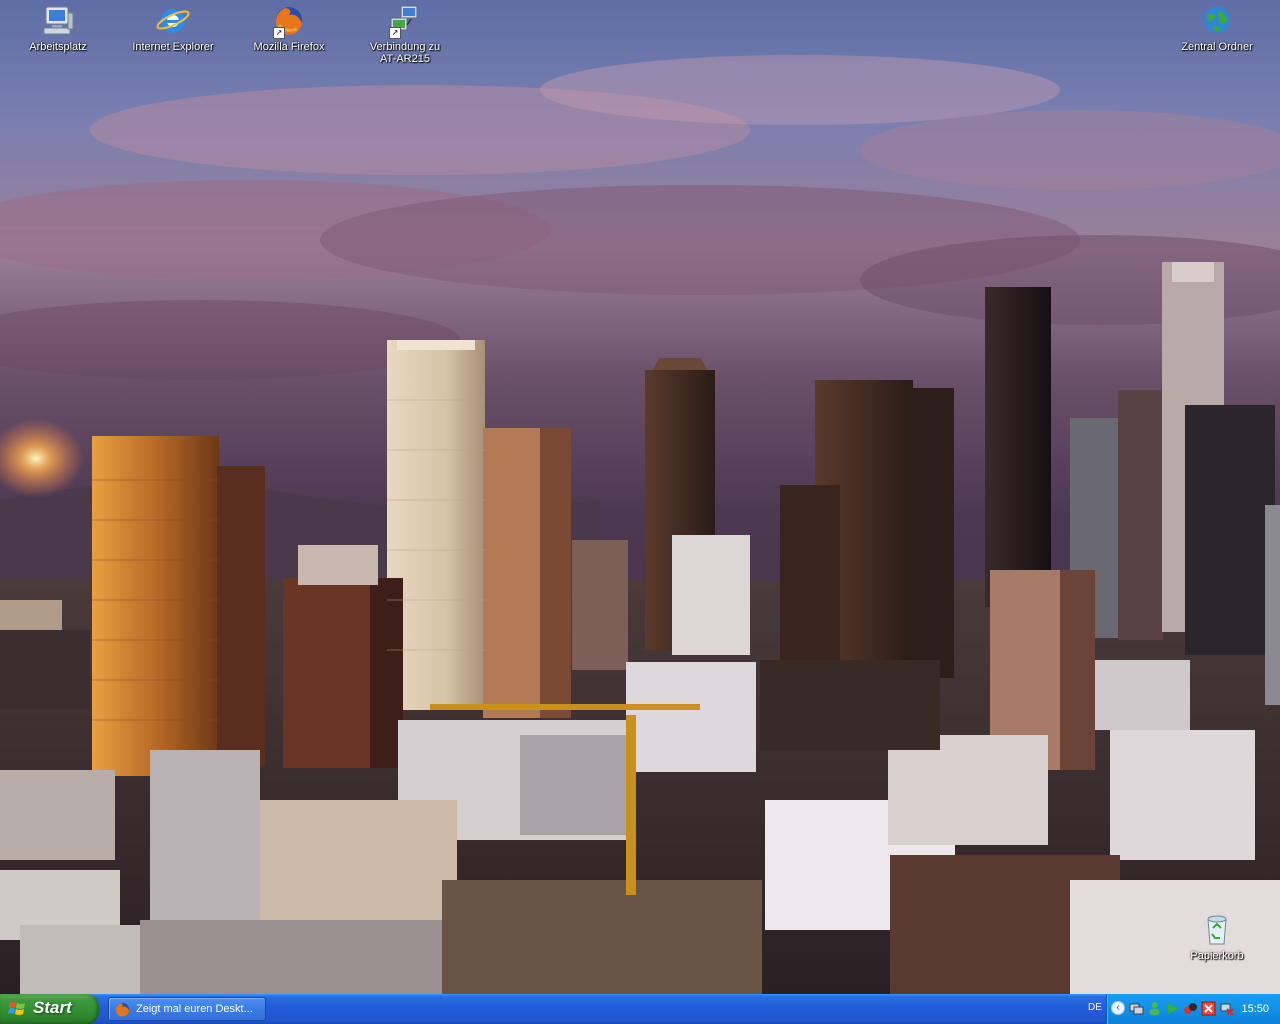  I want to click on desktop-icon-internet-explorer: Internet Explorer, so click(173, 28).